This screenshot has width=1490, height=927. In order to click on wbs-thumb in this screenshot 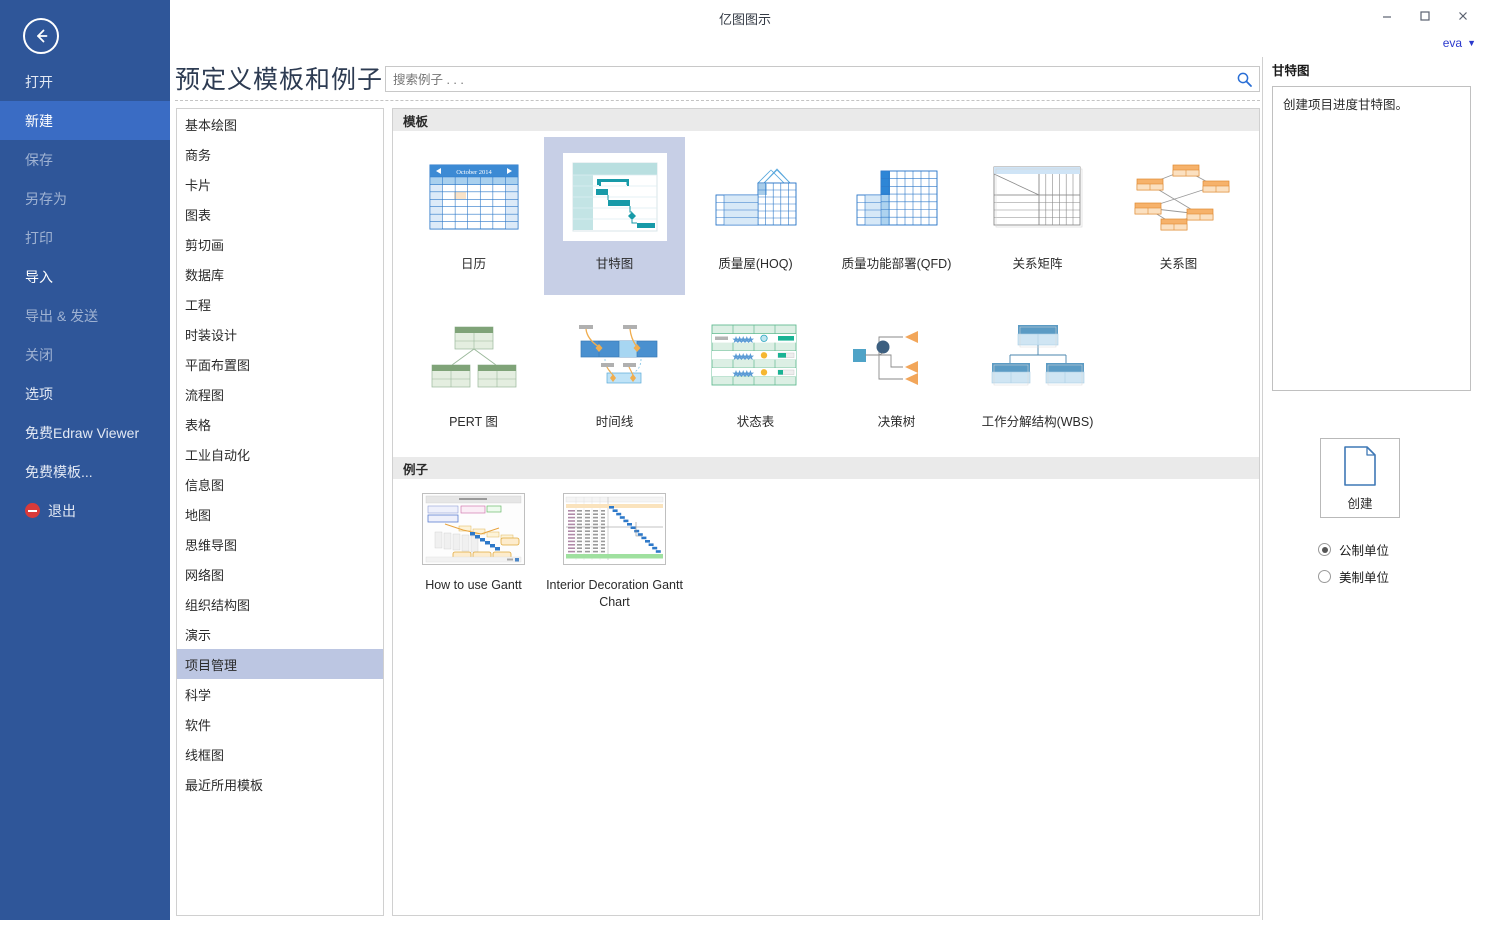, I will do `click(1038, 354)`.